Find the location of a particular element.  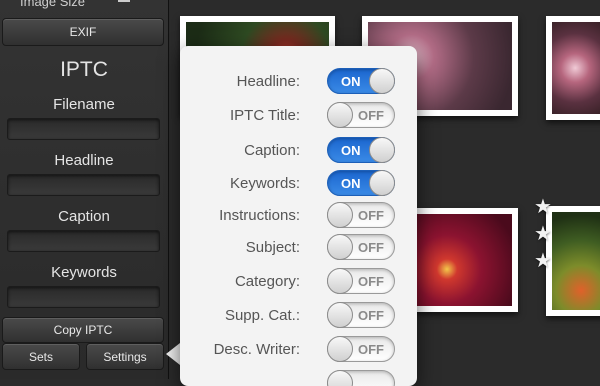

copy-iptc-button: Copy IPTC is located at coordinates (83, 330).